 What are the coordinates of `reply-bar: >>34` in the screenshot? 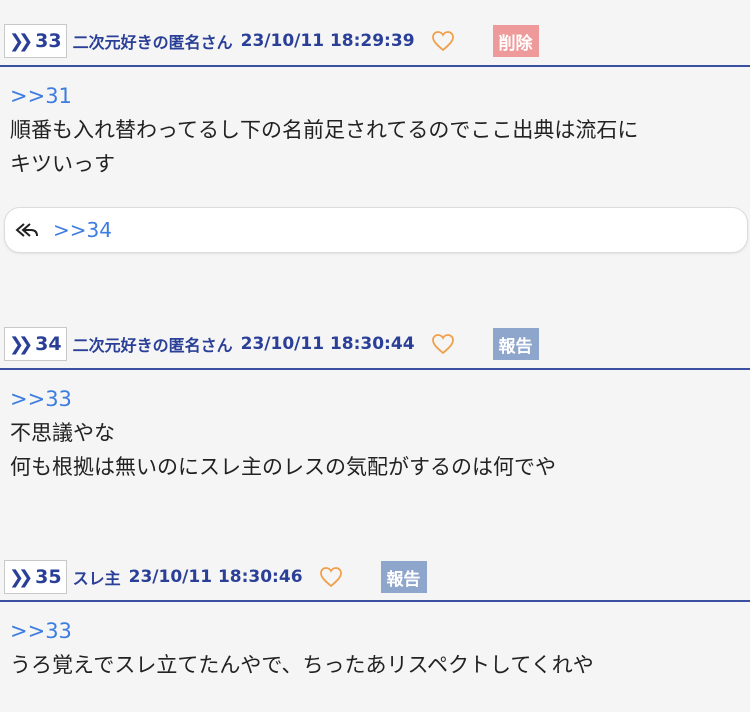 It's located at (376, 230).